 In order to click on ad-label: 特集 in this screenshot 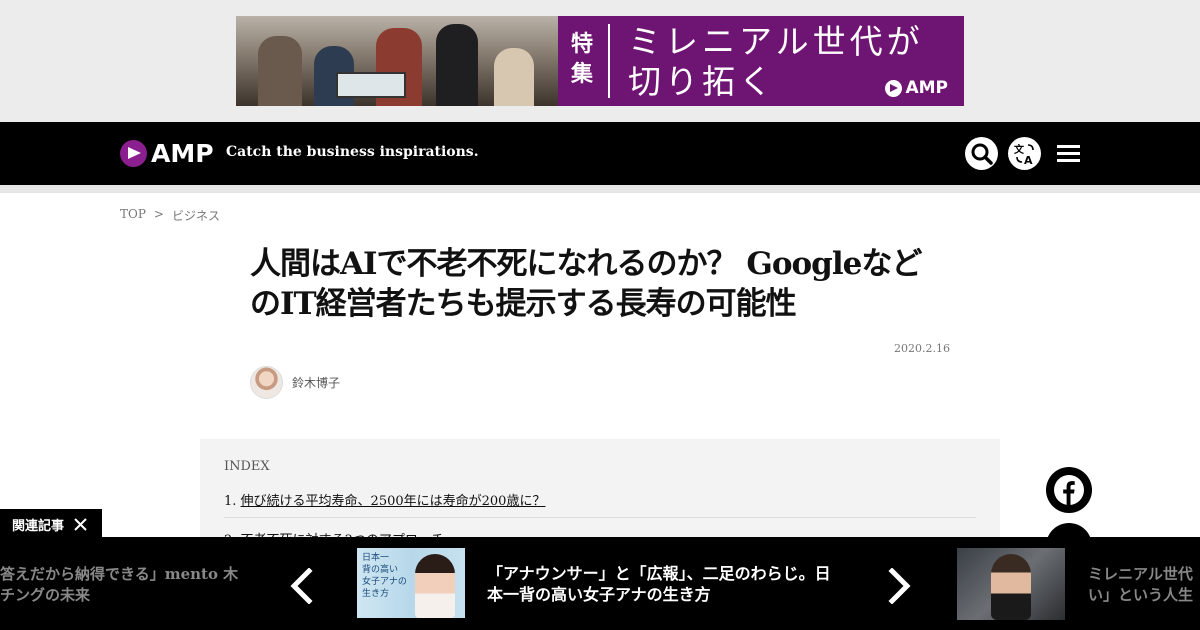, I will do `click(581, 59)`.